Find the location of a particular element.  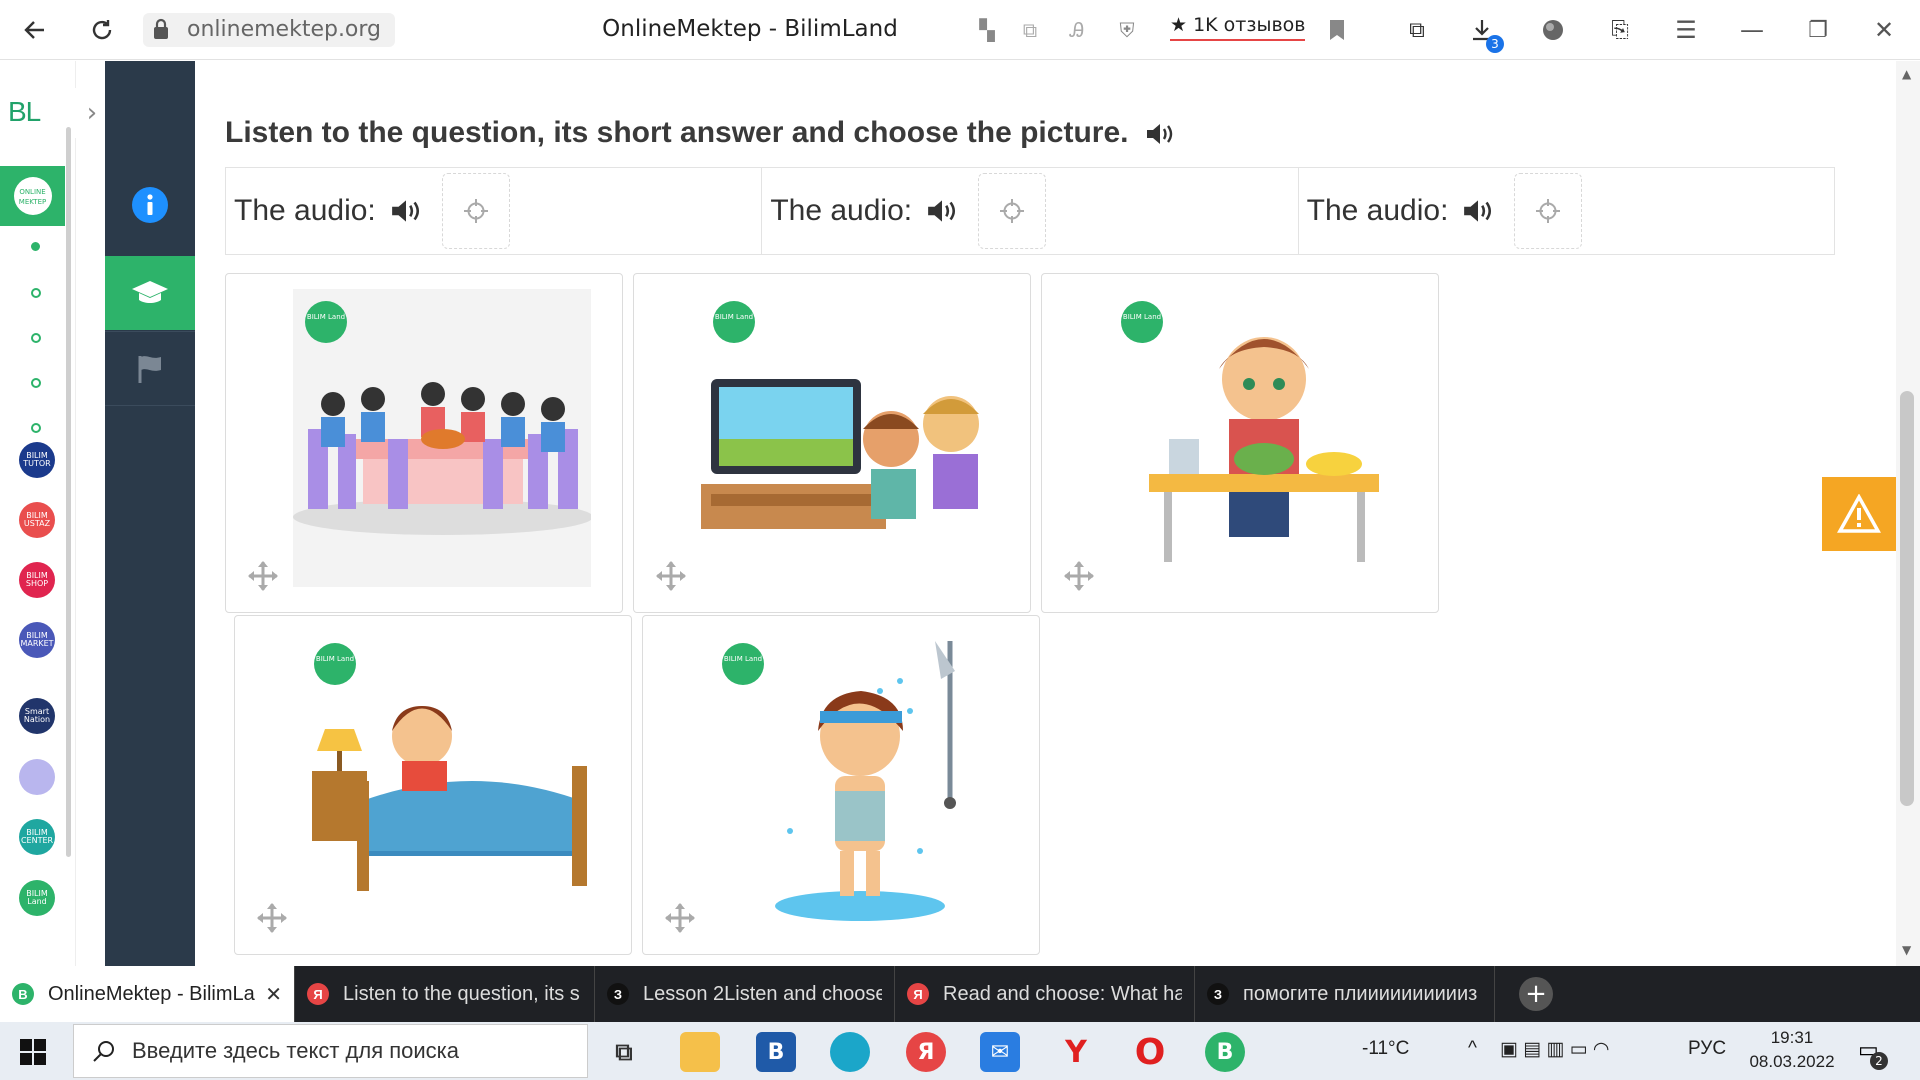

yandex-favicon: Я is located at coordinates (918, 994).